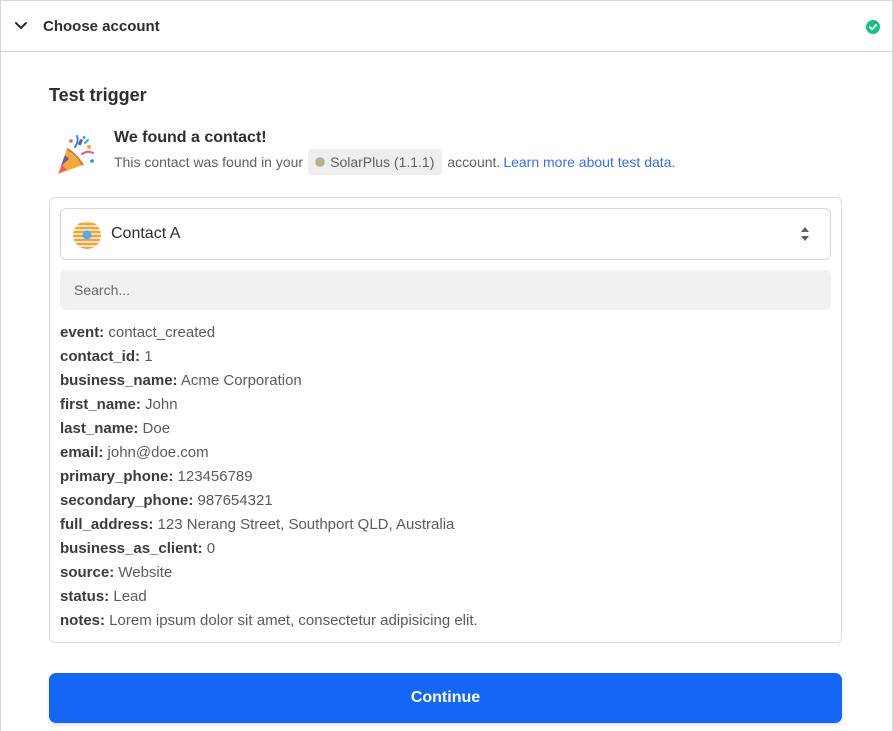 The image size is (893, 731). I want to click on account-chip: SolarPlus (1.1.1), so click(375, 162).